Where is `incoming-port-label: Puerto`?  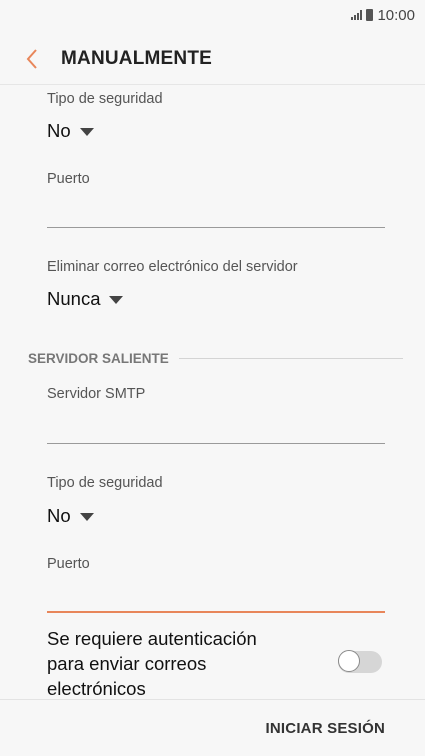
incoming-port-label: Puerto is located at coordinates (68, 179).